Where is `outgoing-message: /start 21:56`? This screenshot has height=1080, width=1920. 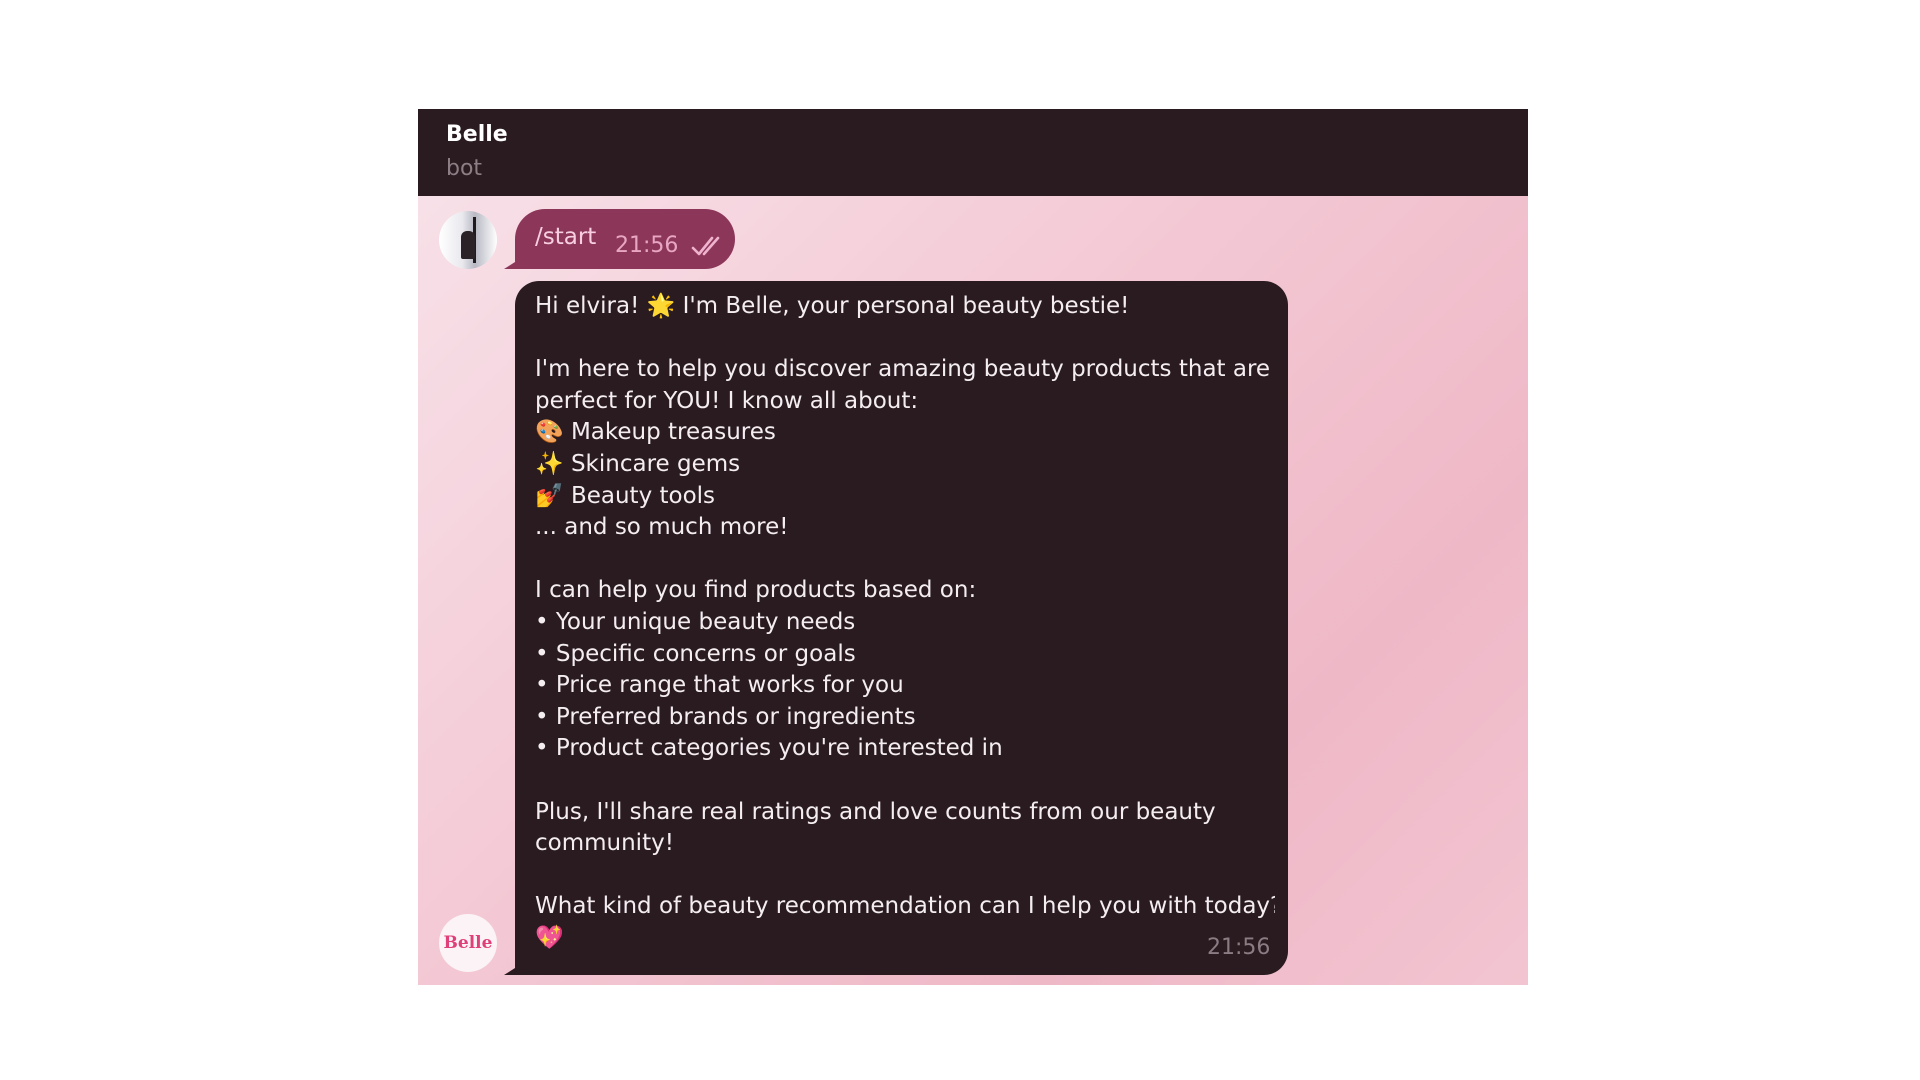 outgoing-message: /start 21:56 is located at coordinates (625, 239).